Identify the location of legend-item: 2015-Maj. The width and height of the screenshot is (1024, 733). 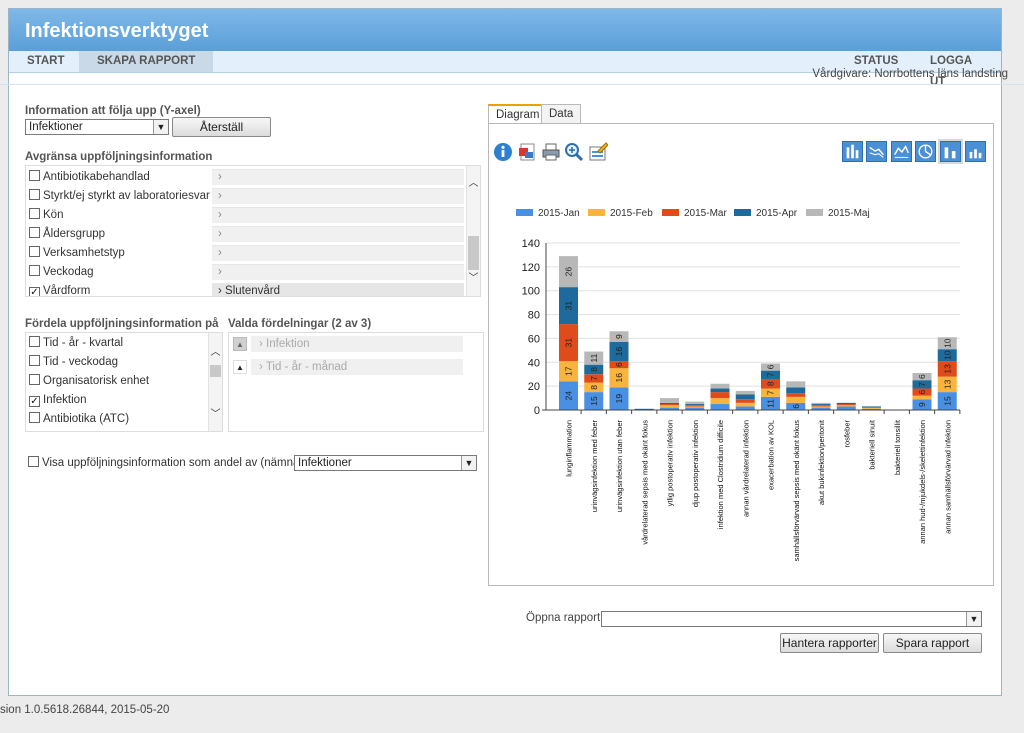
(838, 213).